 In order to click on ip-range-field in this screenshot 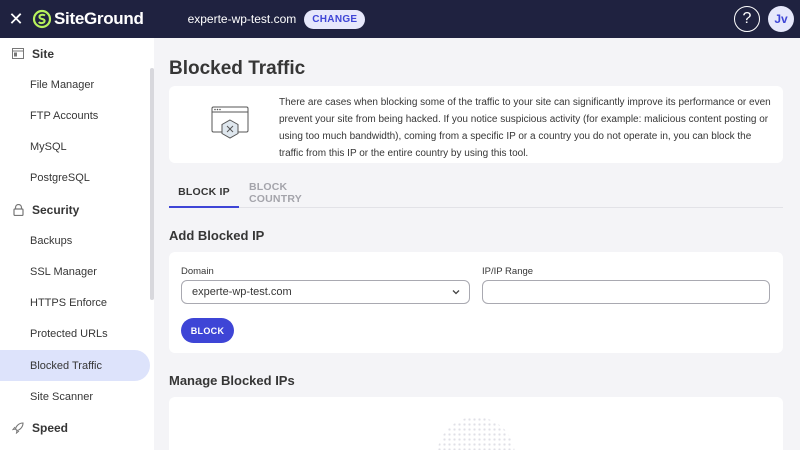, I will do `click(626, 292)`.